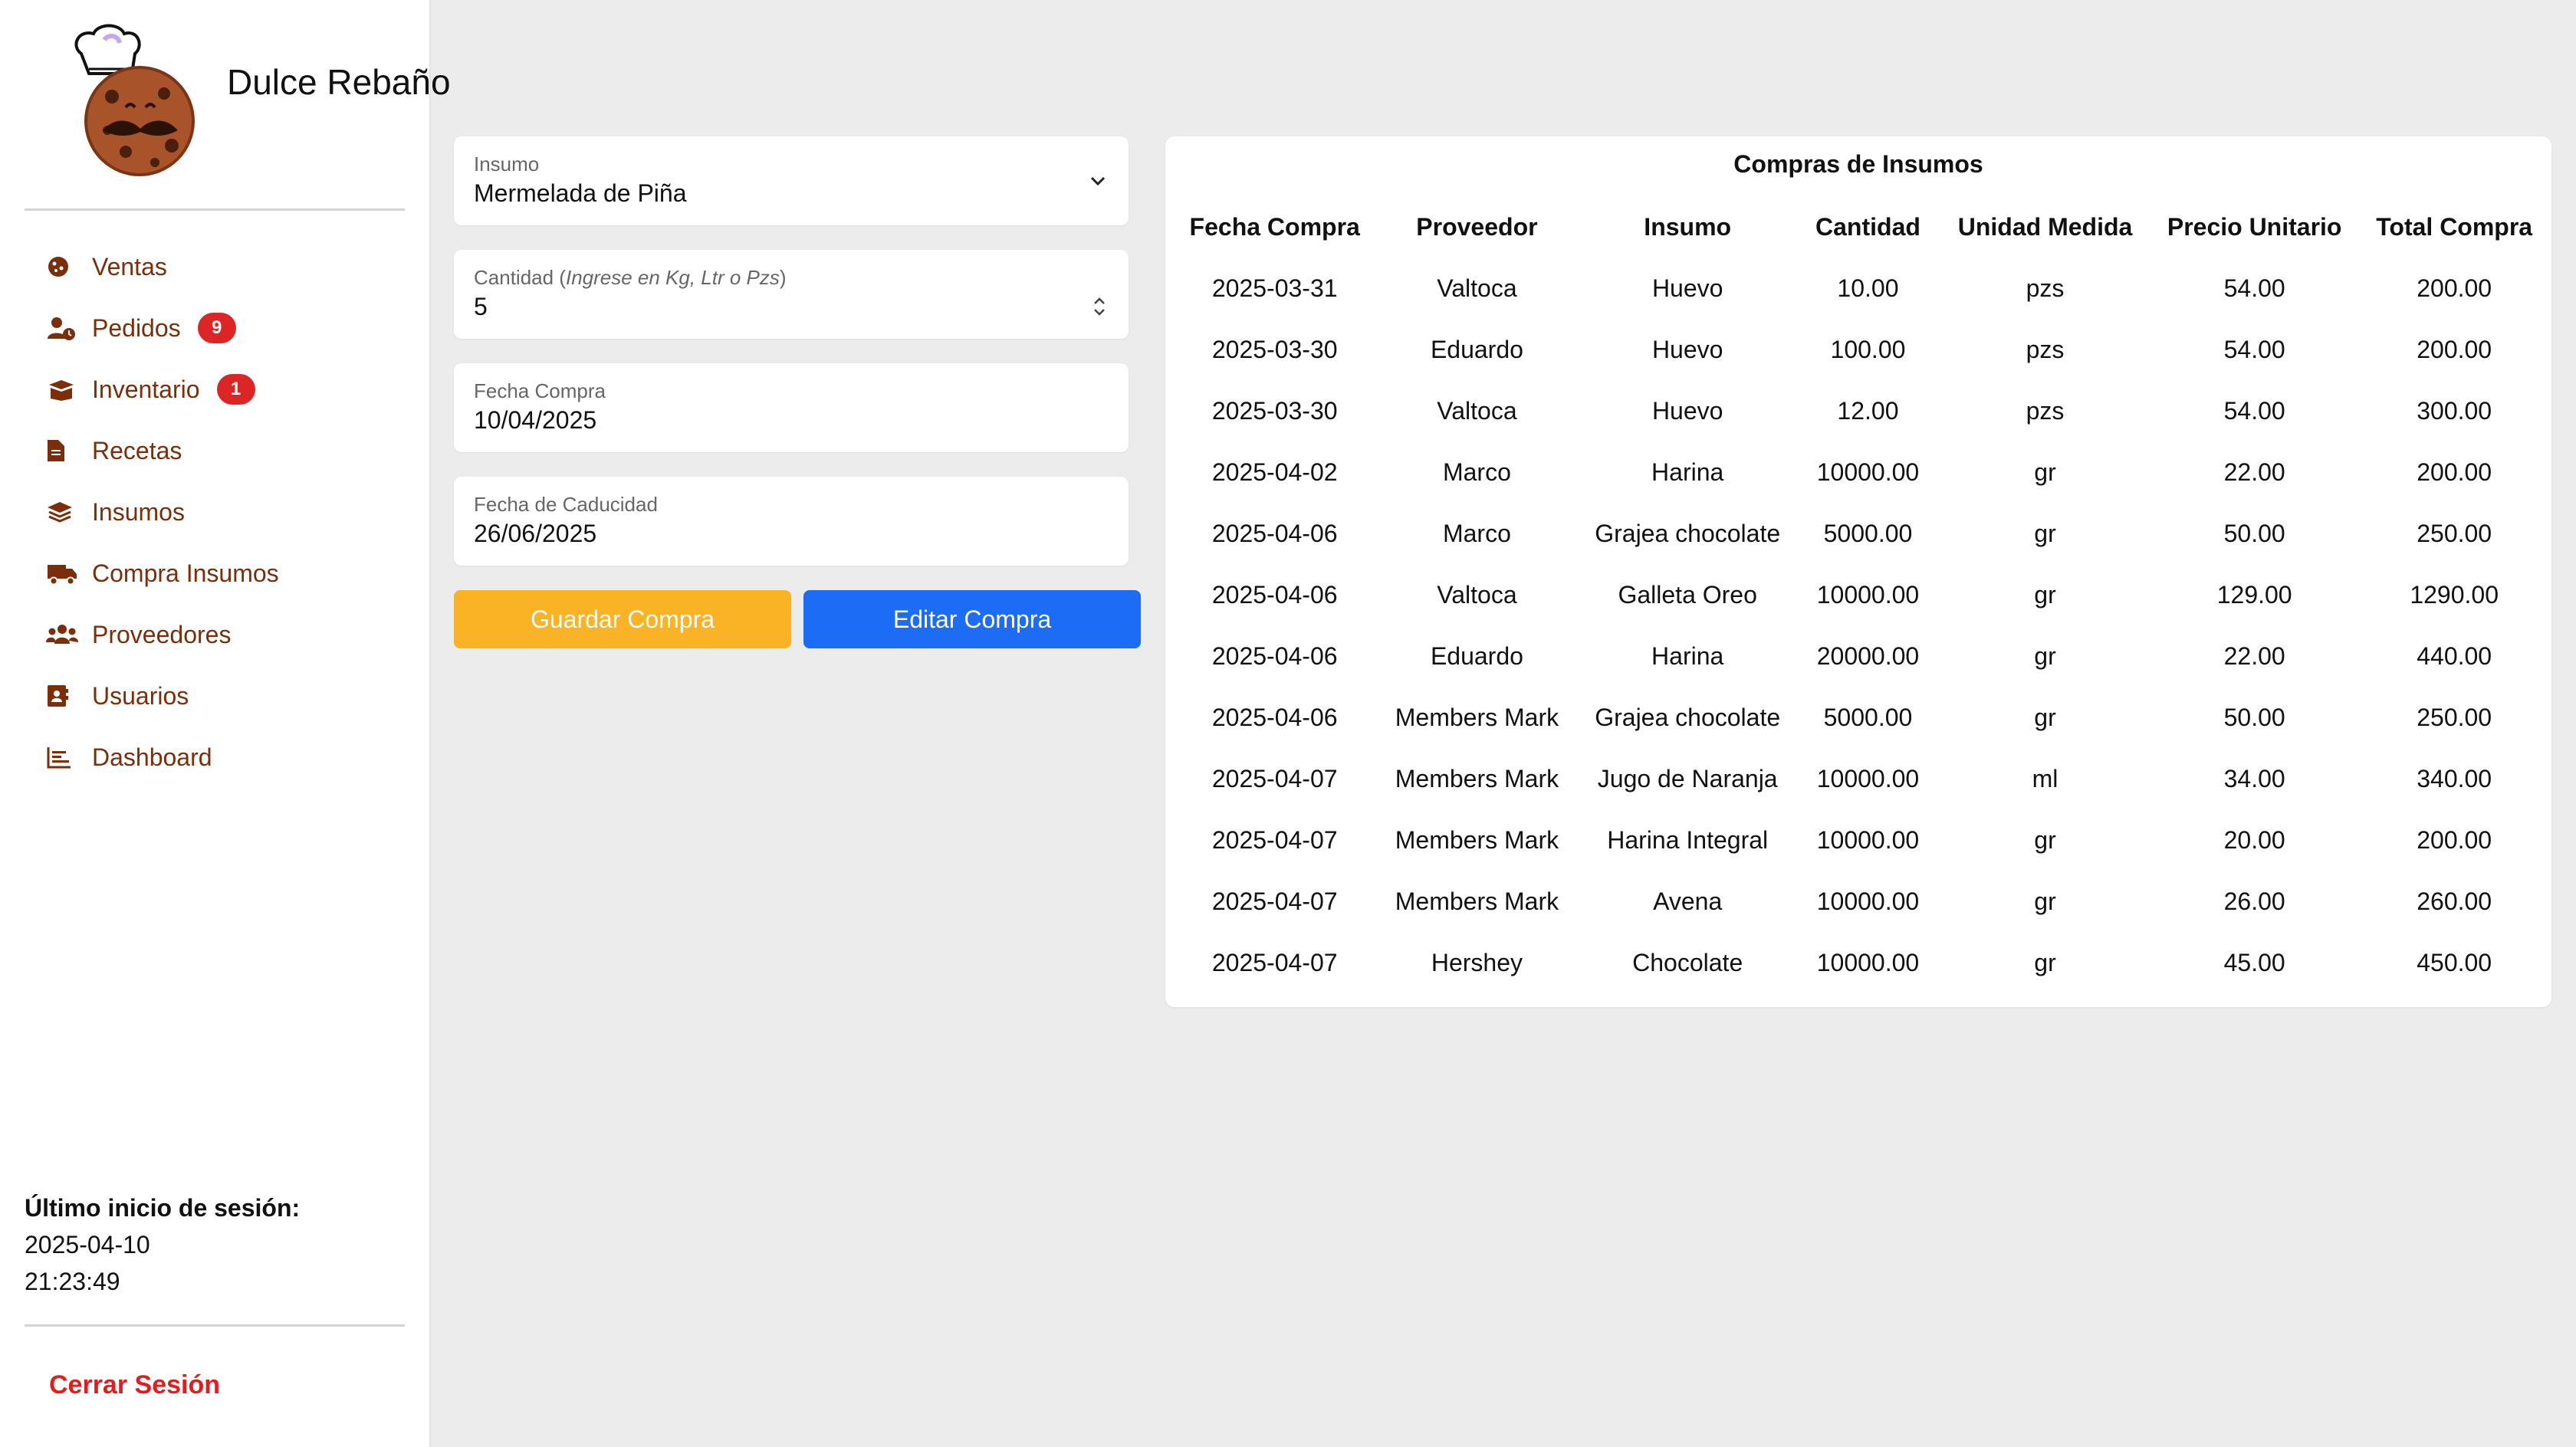 The height and width of the screenshot is (1447, 2576). What do you see at coordinates (163, 1208) in the screenshot?
I see `last-login-title: Último inicio de sesión:` at bounding box center [163, 1208].